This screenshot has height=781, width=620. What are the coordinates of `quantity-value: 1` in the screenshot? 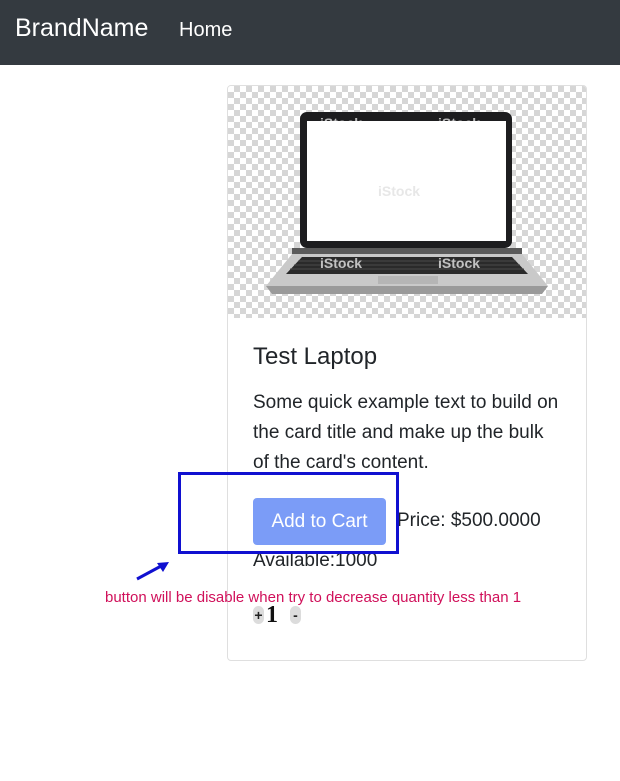 It's located at (272, 615).